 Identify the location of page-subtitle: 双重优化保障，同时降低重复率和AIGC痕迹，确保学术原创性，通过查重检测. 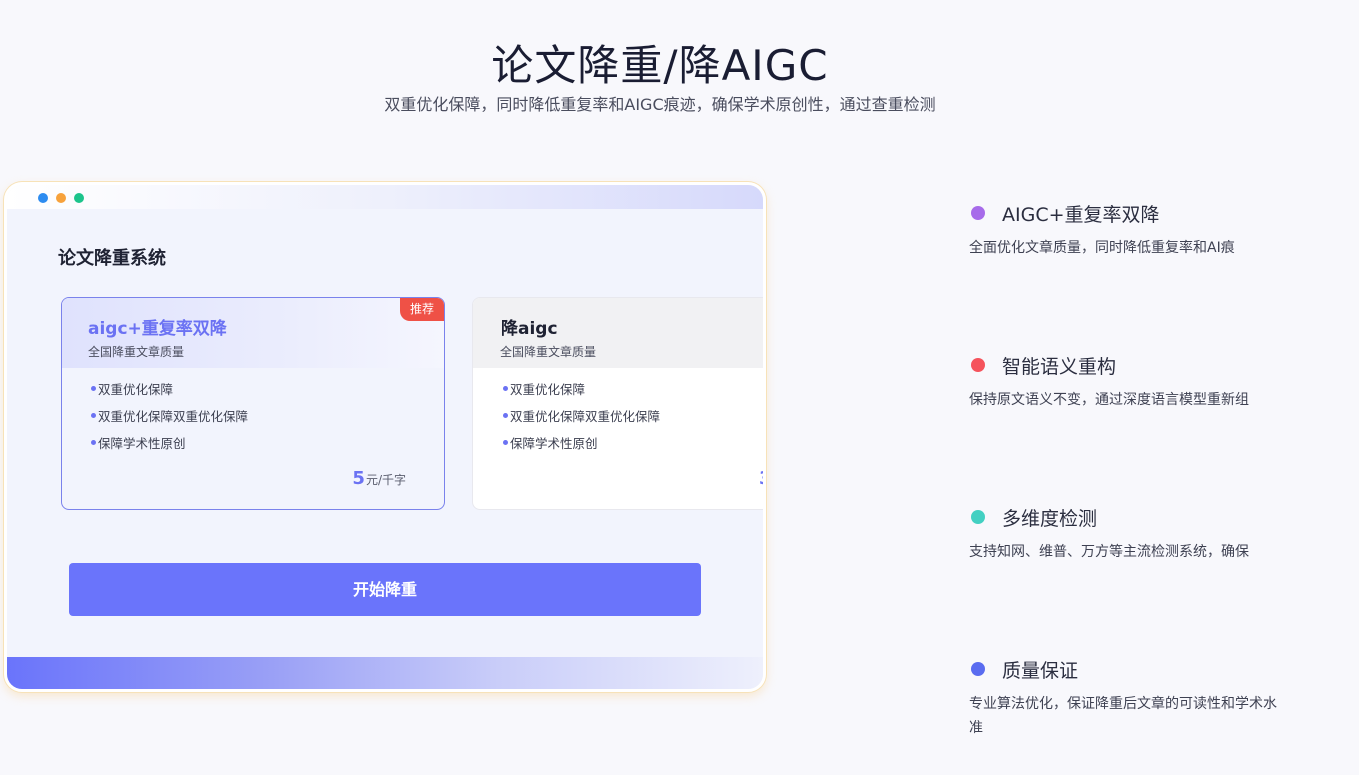
(660, 104).